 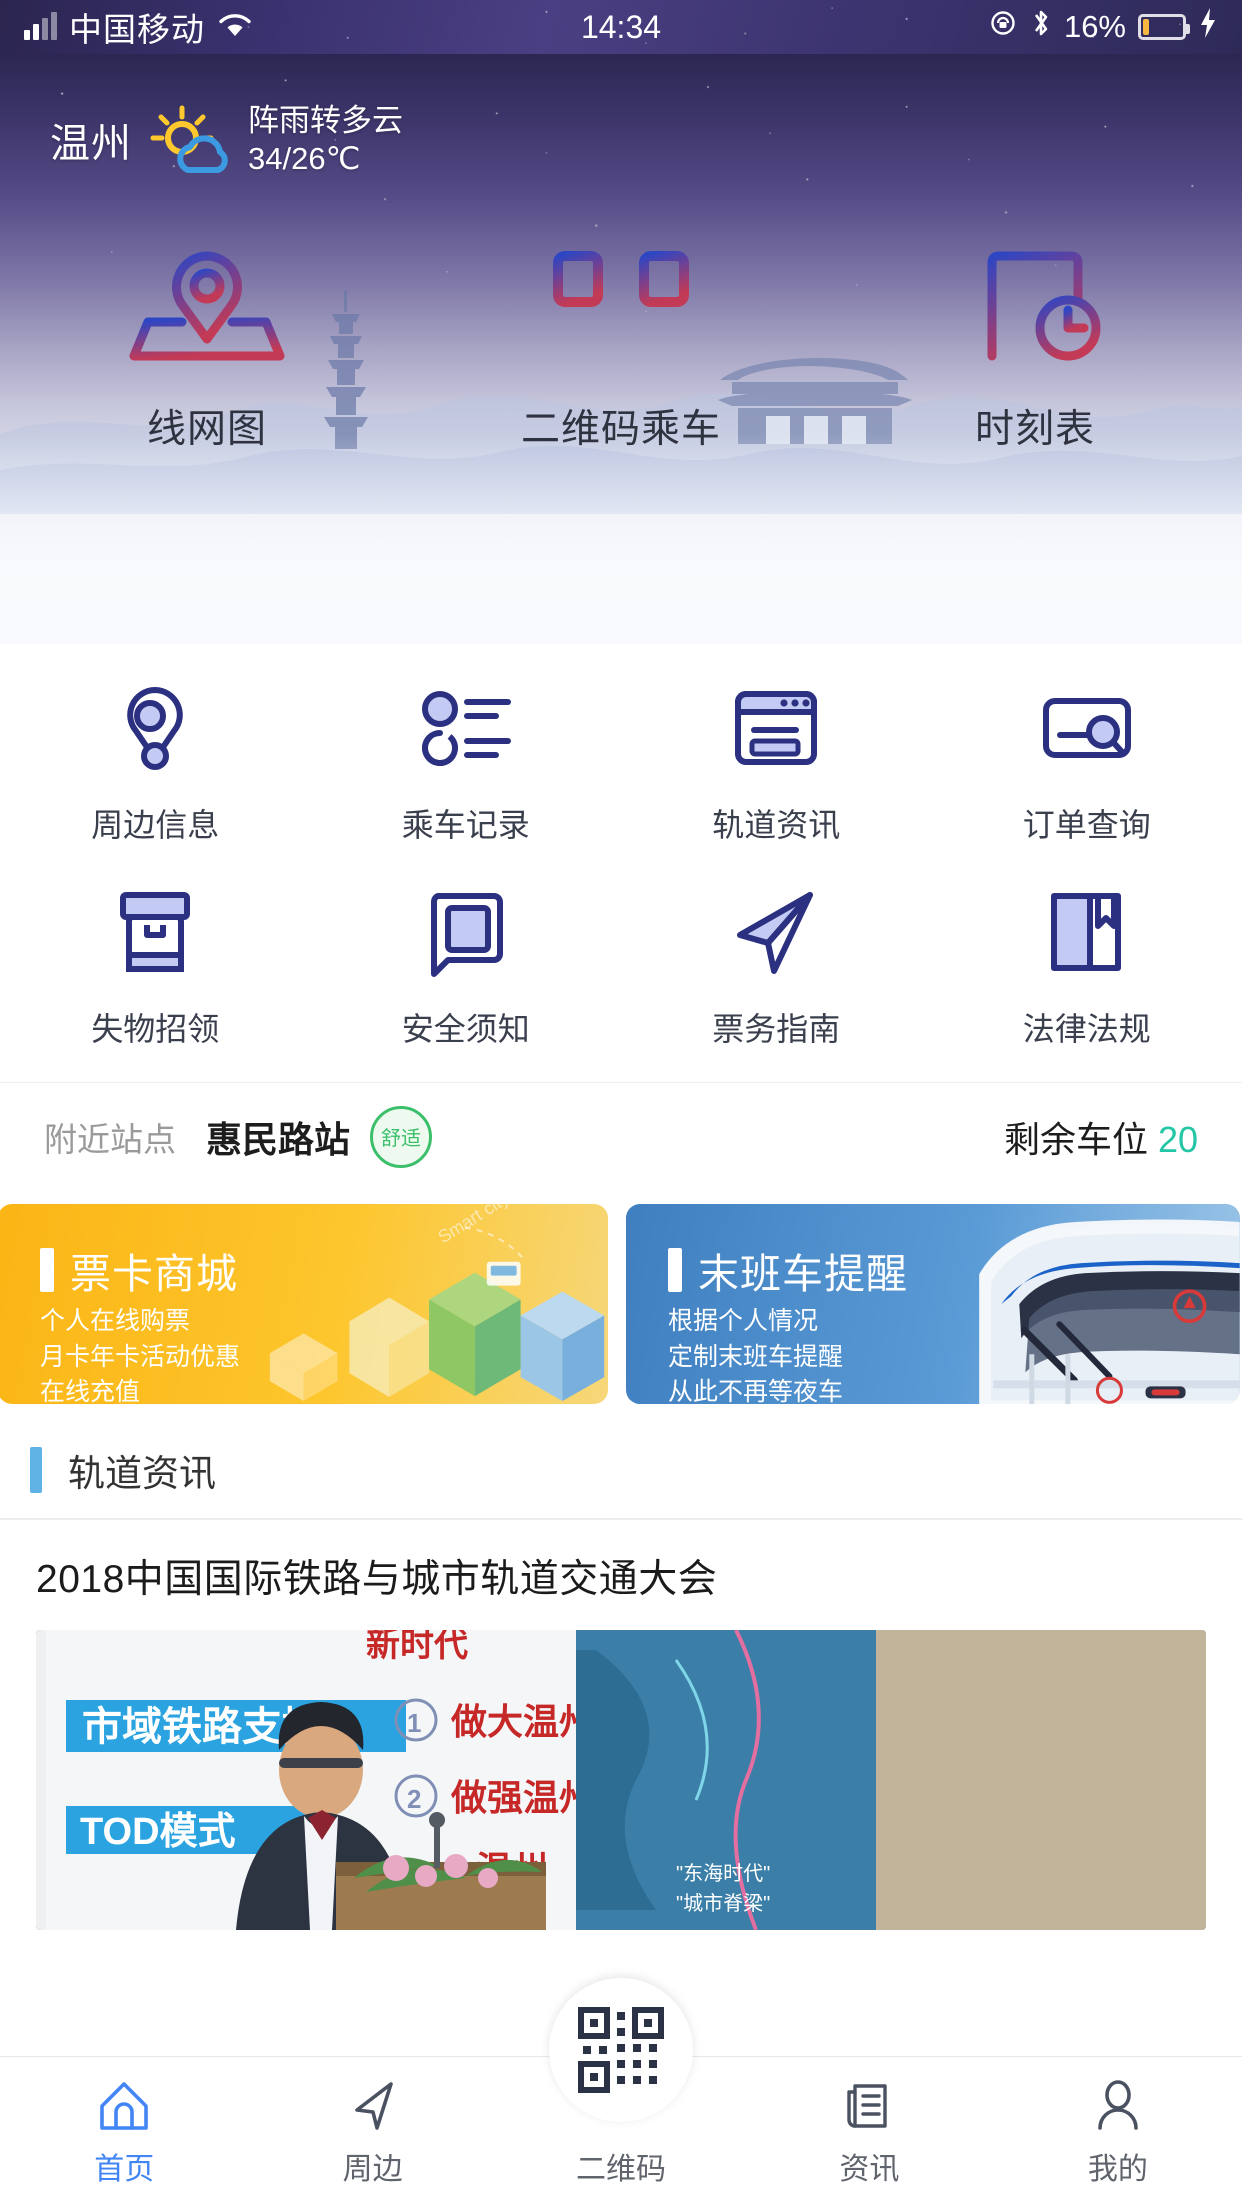 I want to click on chat-bubble-icon, so click(x=466, y=932).